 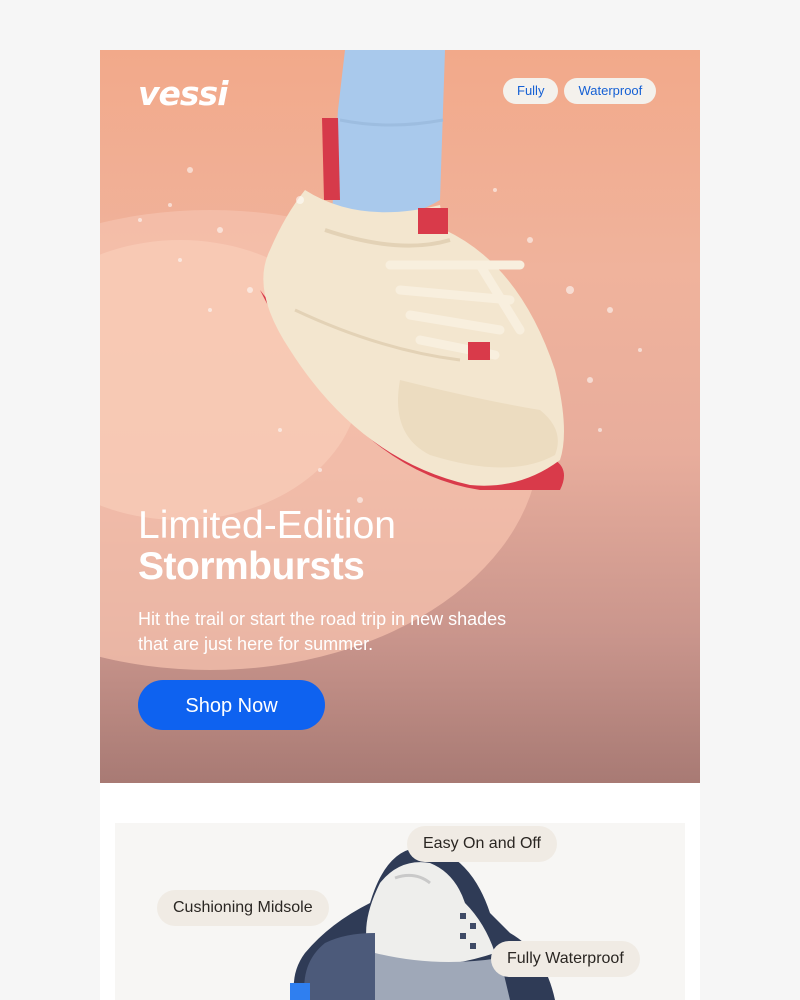 I want to click on chip-cushioning-midsole: Cushioning Midsole, so click(x=243, y=908).